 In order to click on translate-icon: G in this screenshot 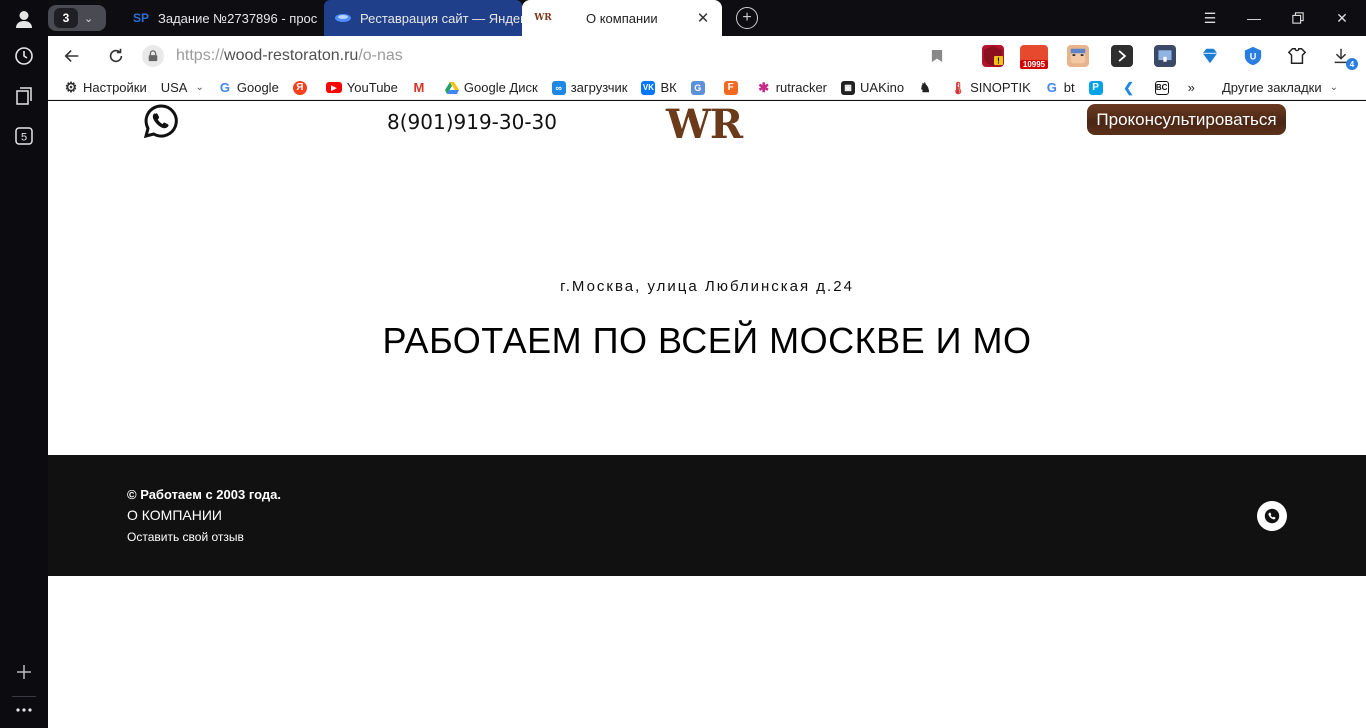, I will do `click(697, 87)`.